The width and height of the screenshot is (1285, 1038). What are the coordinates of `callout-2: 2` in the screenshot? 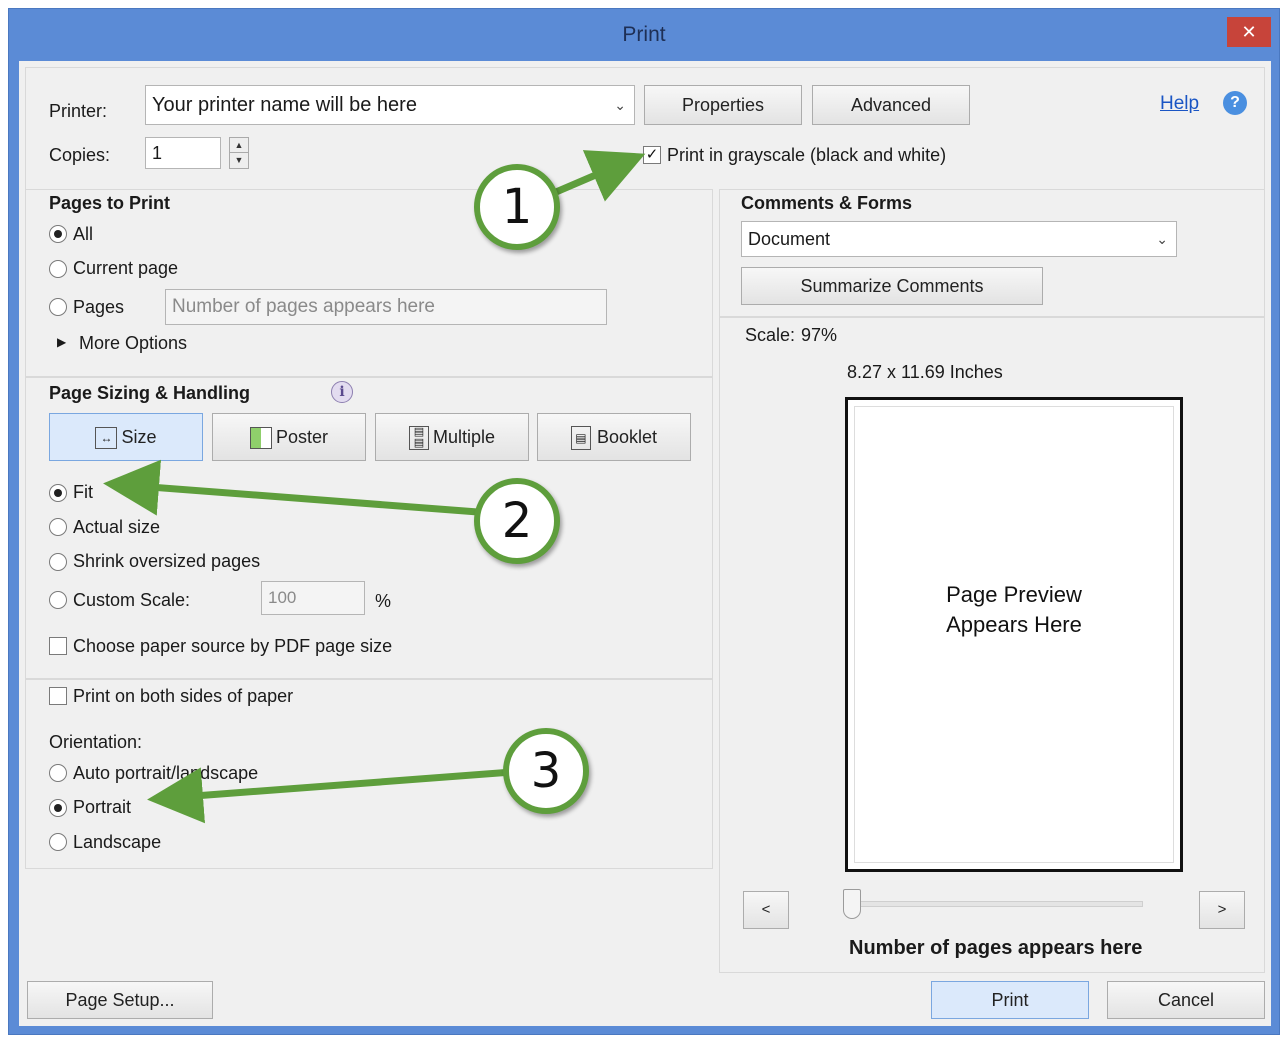 It's located at (517, 521).